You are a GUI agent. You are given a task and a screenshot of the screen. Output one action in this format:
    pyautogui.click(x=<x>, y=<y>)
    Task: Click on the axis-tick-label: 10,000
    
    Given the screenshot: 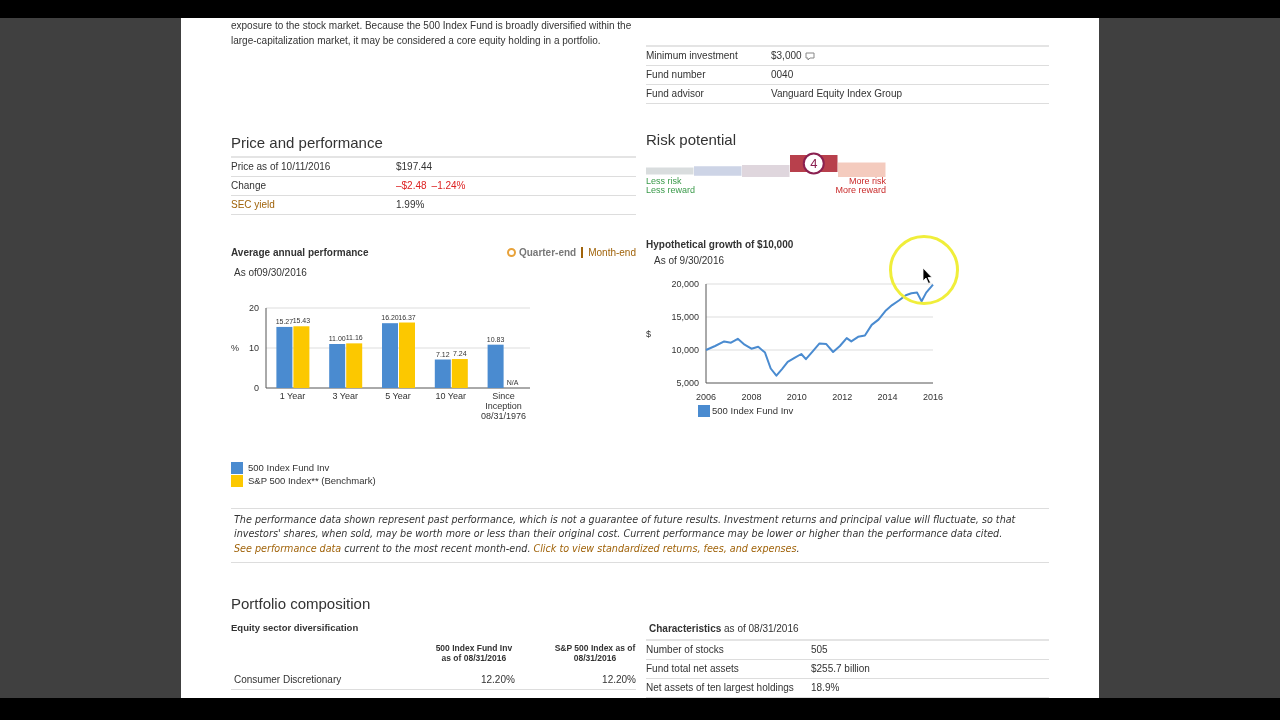 What is the action you would take?
    pyautogui.click(x=685, y=349)
    